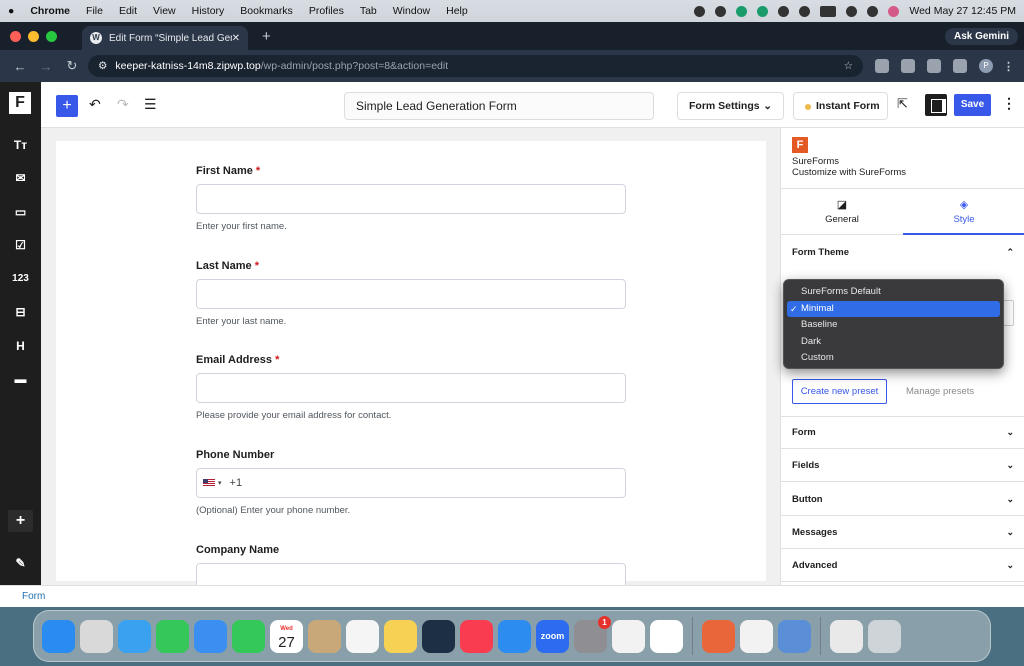 This screenshot has height=666, width=1024. I want to click on company-input, so click(411, 574).